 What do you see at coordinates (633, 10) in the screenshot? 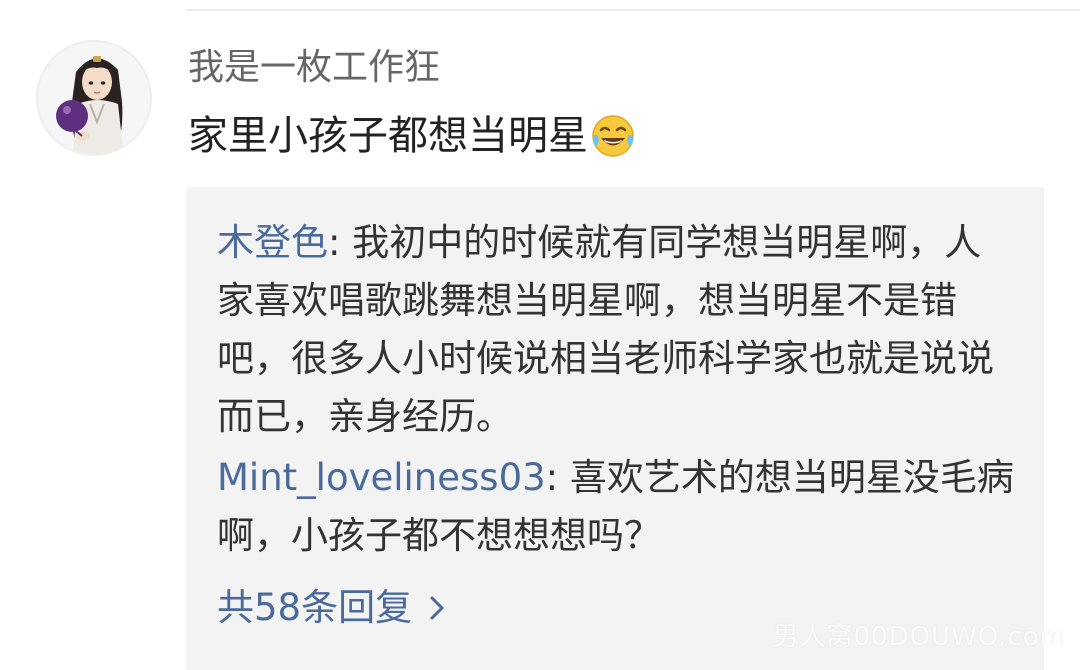
I see `divider` at bounding box center [633, 10].